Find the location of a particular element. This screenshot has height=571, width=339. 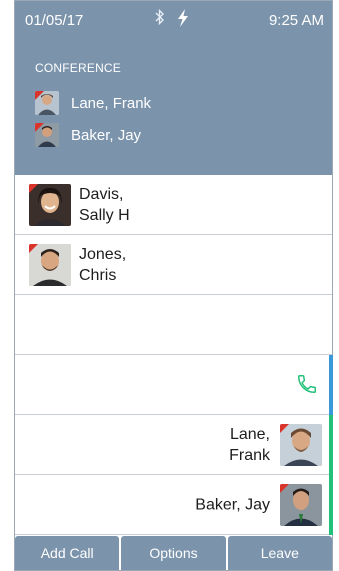

options-button: Options is located at coordinates (173, 553).